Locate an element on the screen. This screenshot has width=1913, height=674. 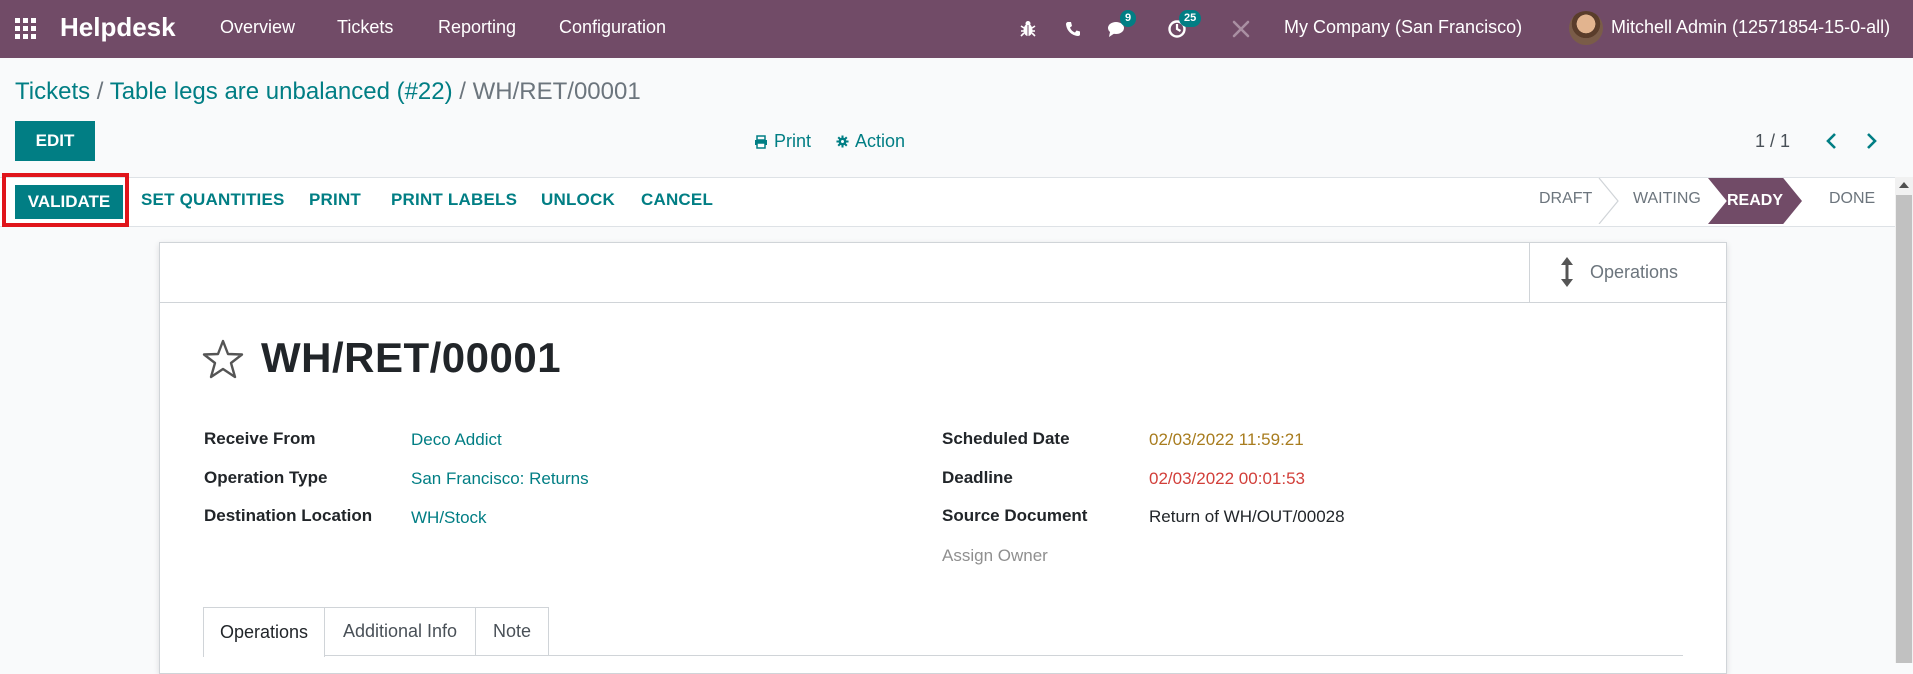
scheduled-date-label: Scheduled Date is located at coordinates (1006, 438).